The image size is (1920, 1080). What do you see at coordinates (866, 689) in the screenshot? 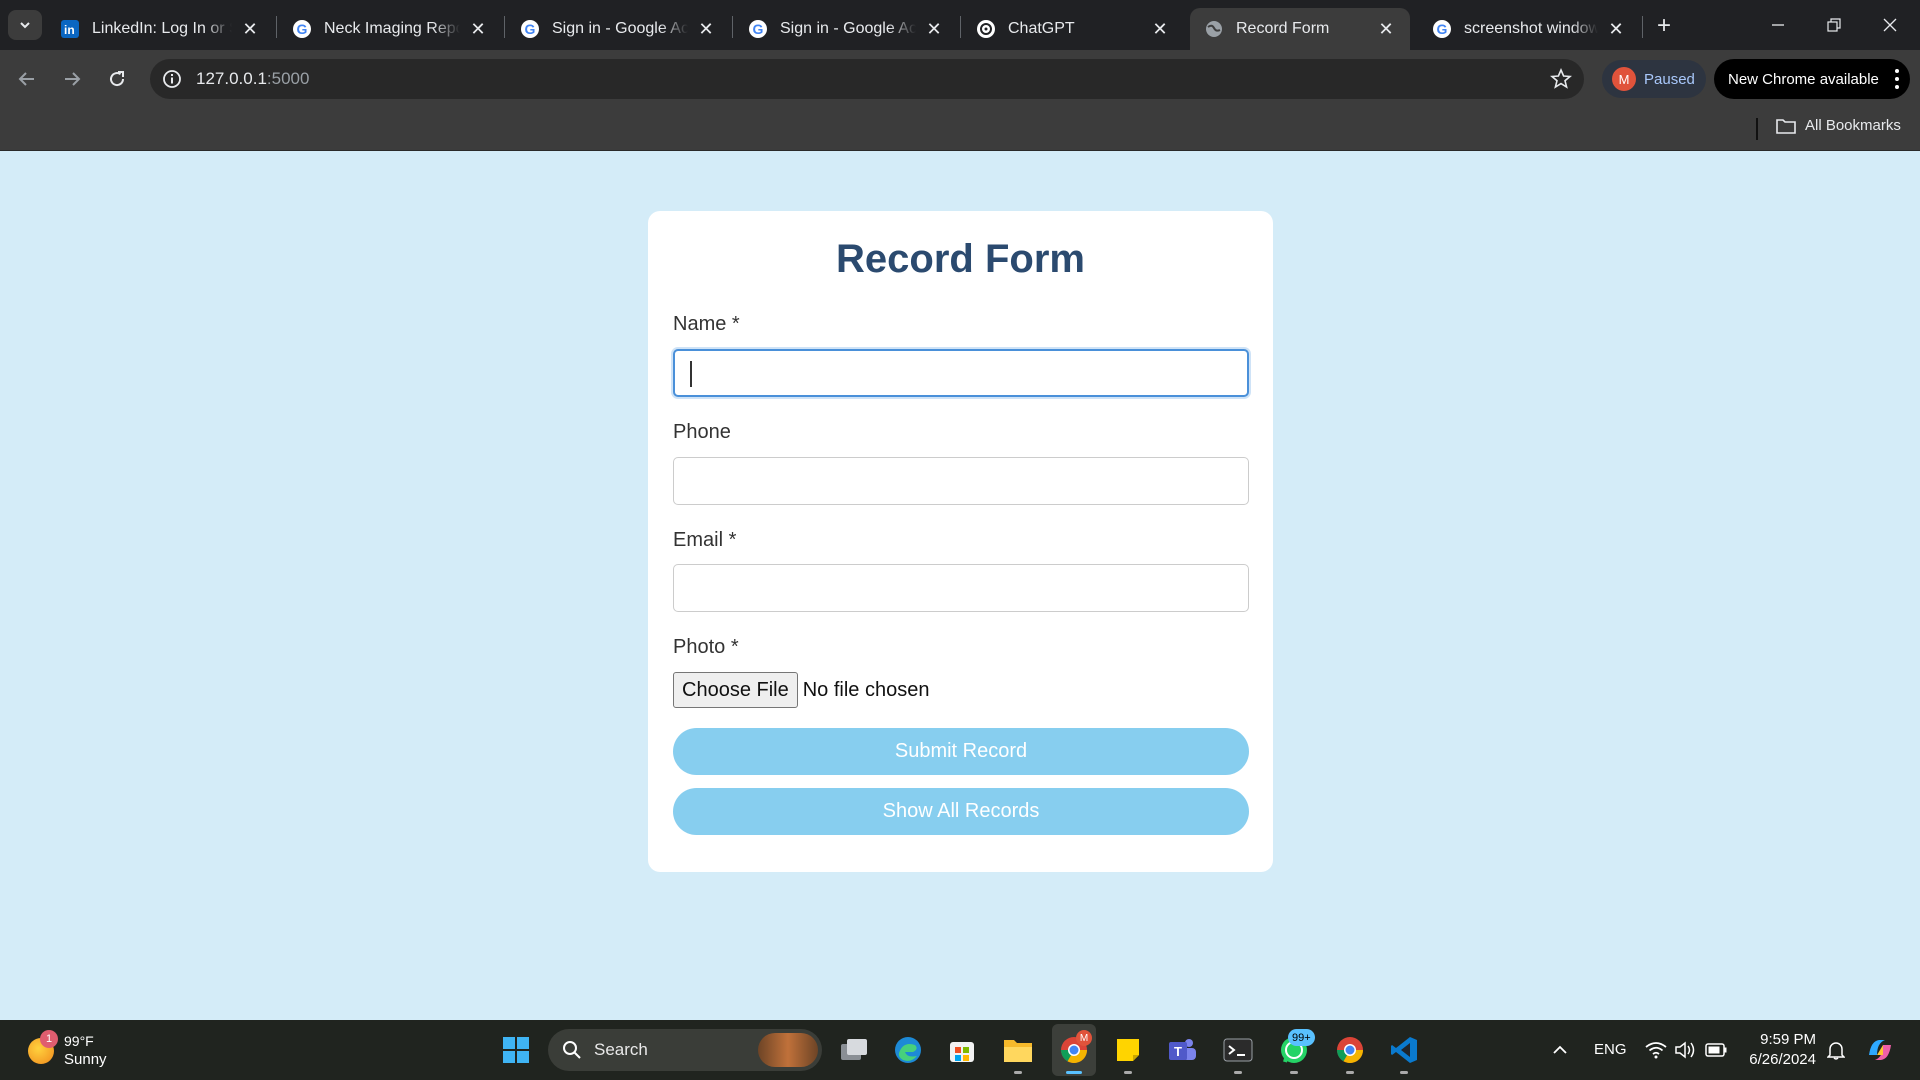
I see `file-status: No file chosen` at bounding box center [866, 689].